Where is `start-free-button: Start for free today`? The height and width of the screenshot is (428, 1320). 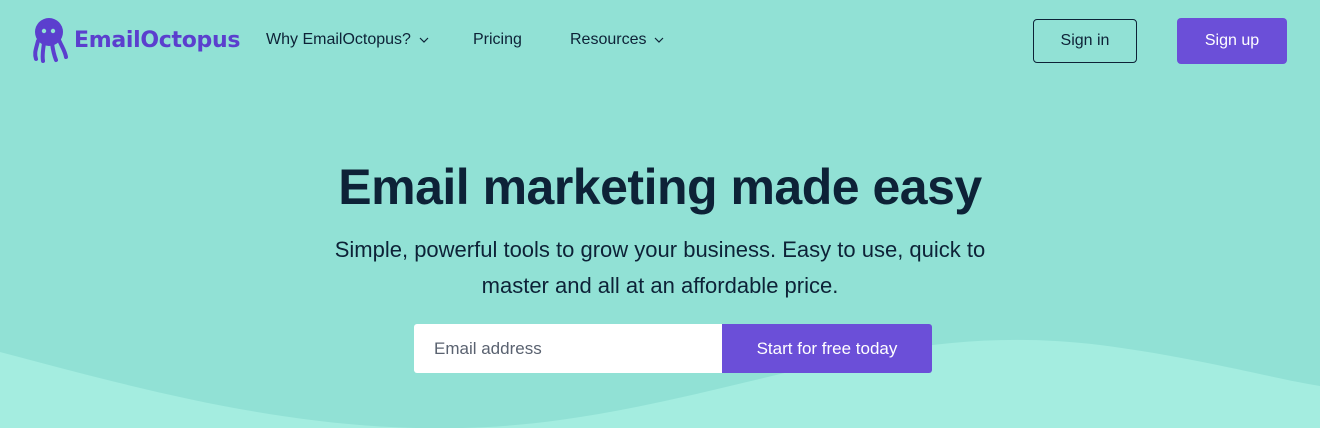
start-free-button: Start for free today is located at coordinates (827, 348).